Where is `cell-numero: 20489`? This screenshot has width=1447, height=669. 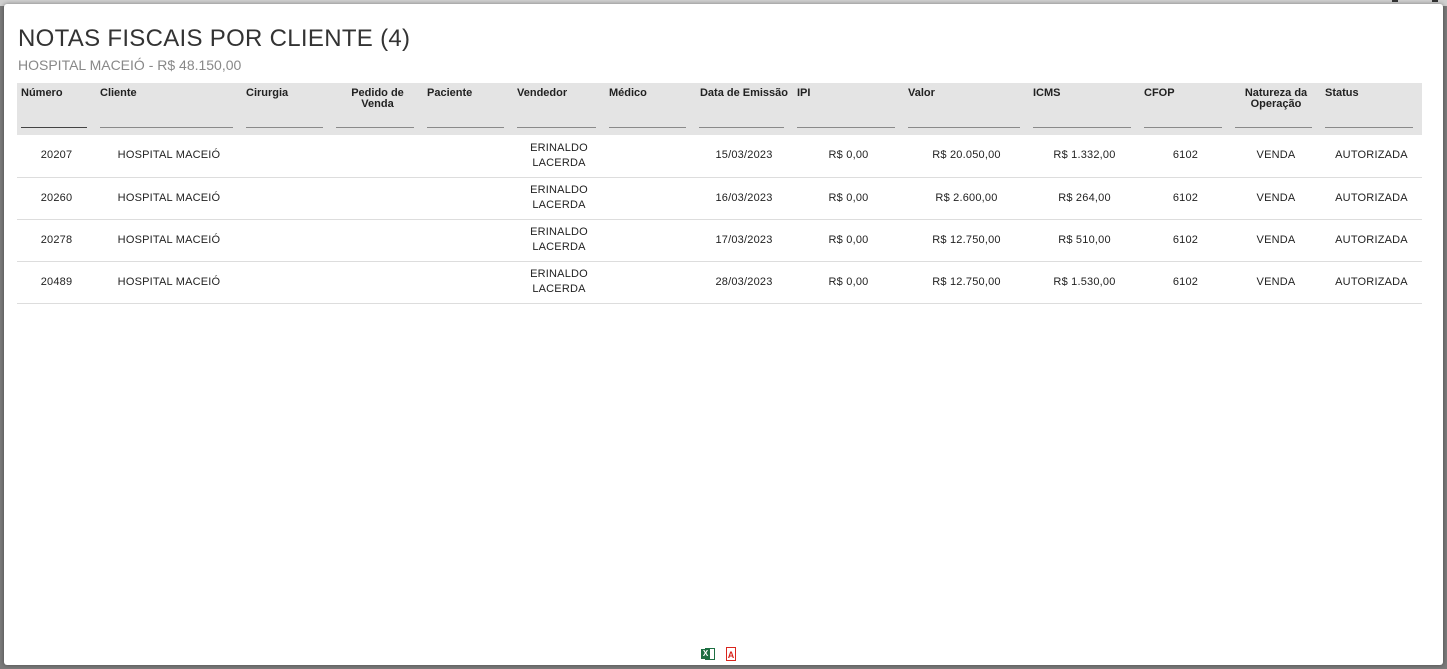 cell-numero: 20489 is located at coordinates (56, 282).